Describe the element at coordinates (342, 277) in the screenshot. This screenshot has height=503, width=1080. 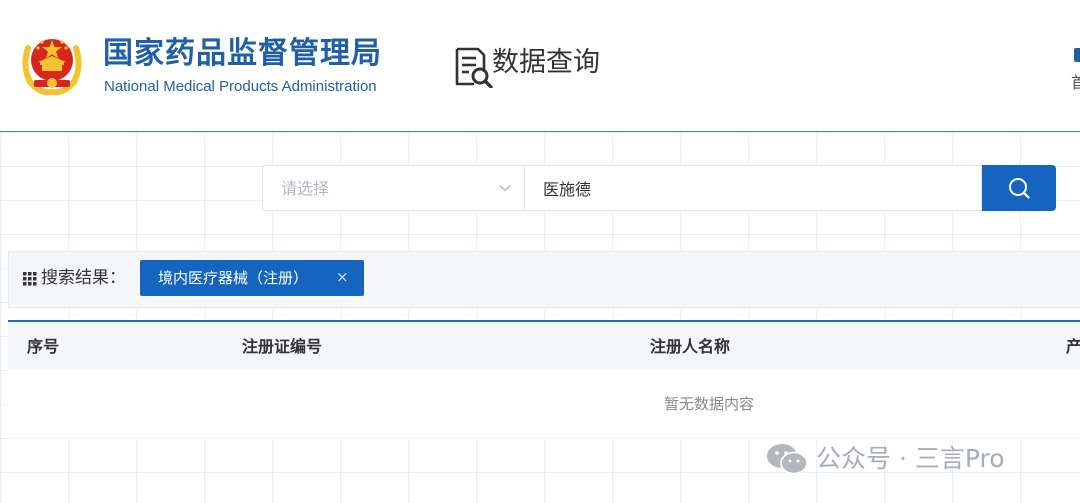
I see `close-icon: ×` at that location.